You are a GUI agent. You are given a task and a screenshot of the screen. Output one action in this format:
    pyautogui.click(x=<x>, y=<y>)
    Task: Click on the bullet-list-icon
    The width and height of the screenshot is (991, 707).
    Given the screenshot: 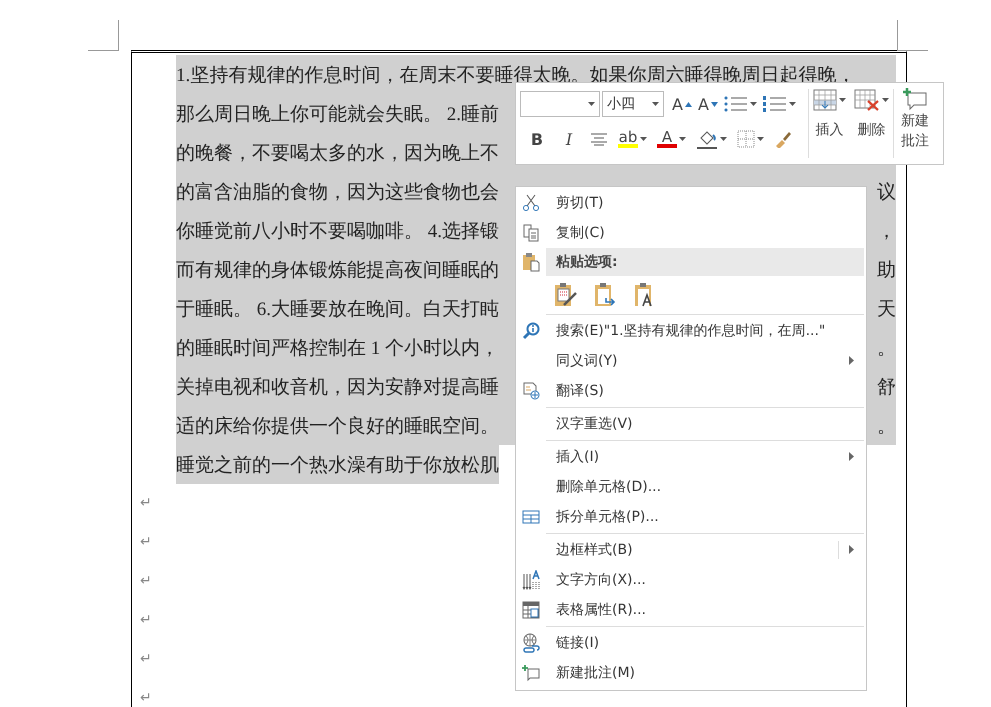 What is the action you would take?
    pyautogui.click(x=736, y=104)
    